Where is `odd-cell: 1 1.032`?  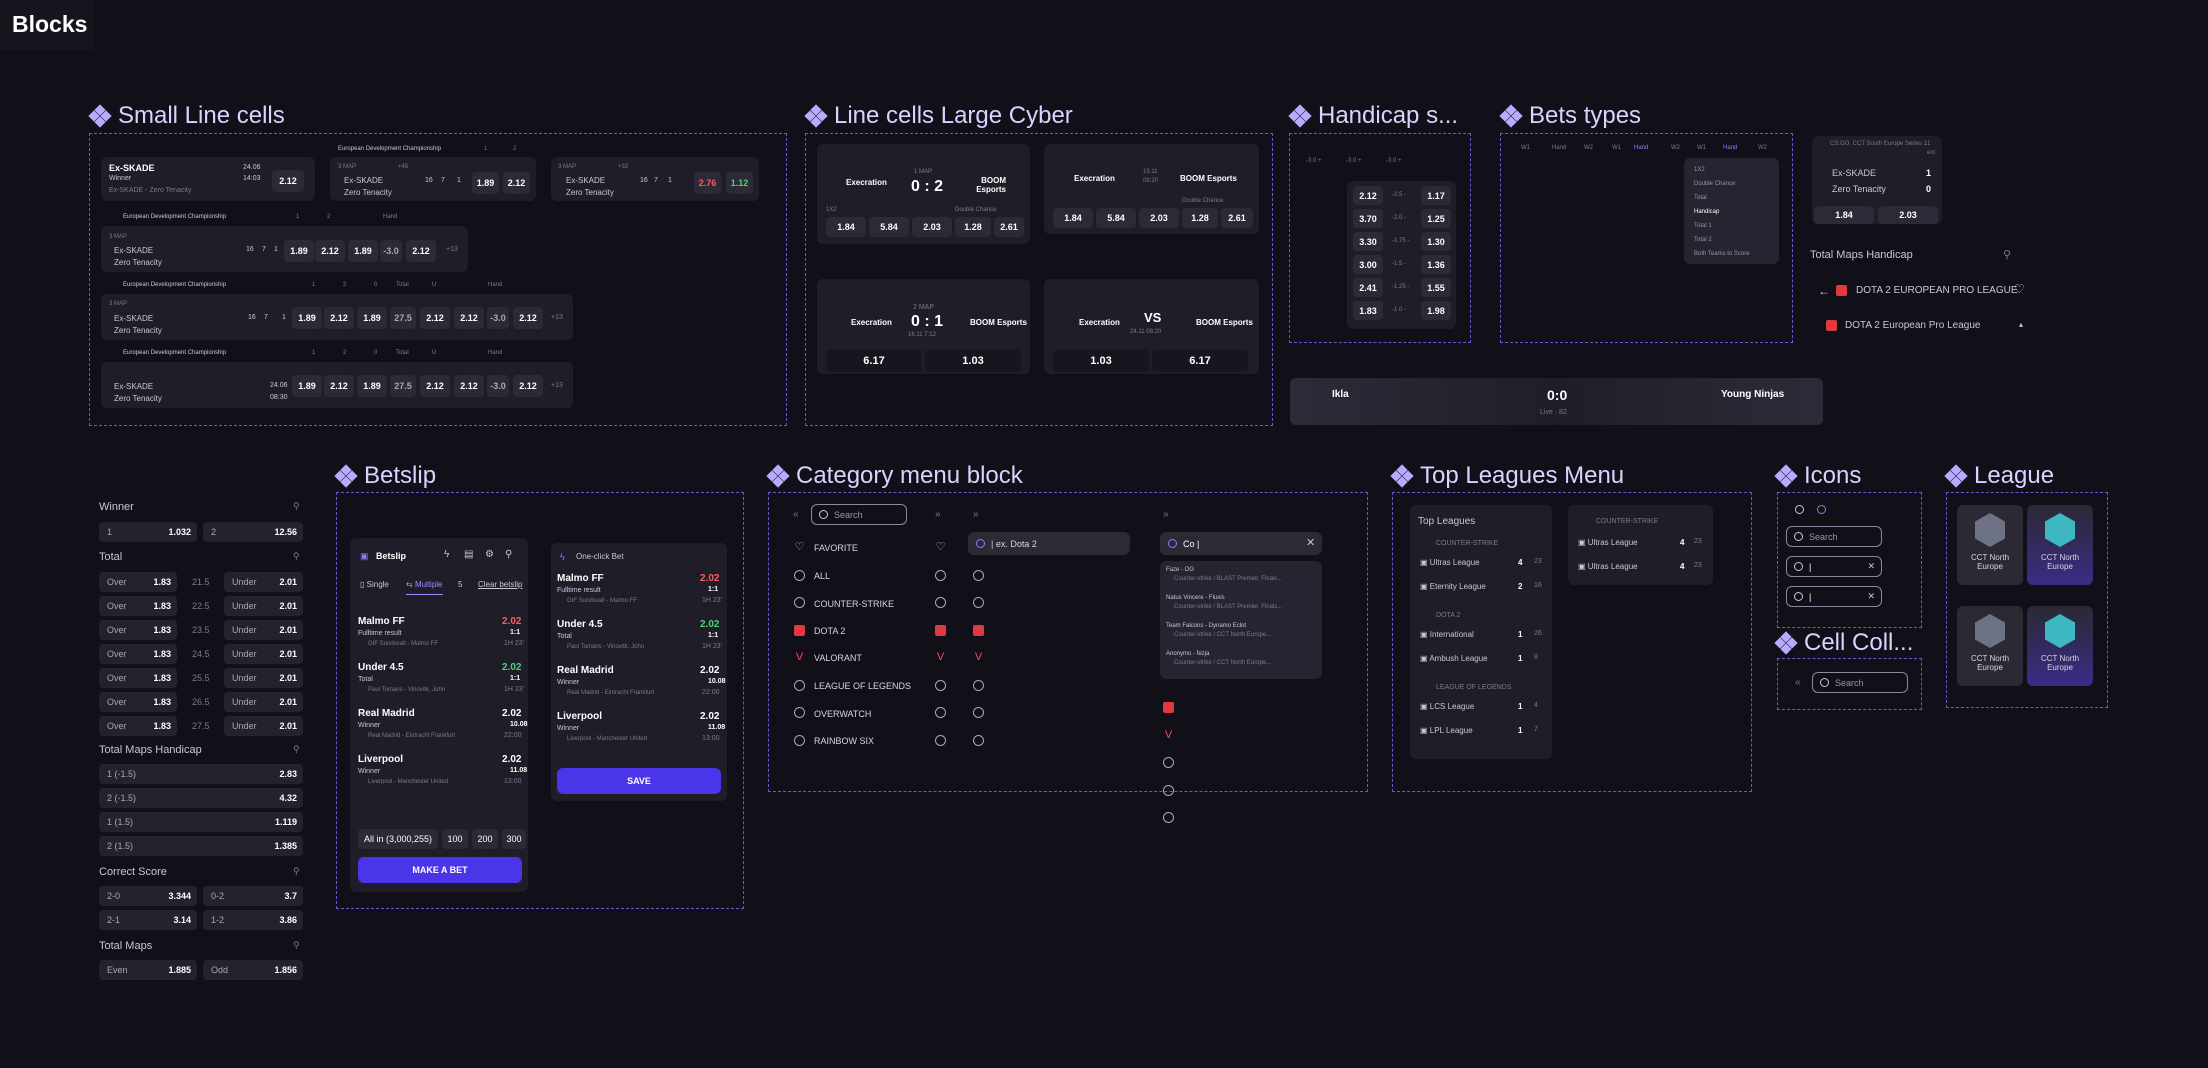 odd-cell: 1 1.032 is located at coordinates (148, 532).